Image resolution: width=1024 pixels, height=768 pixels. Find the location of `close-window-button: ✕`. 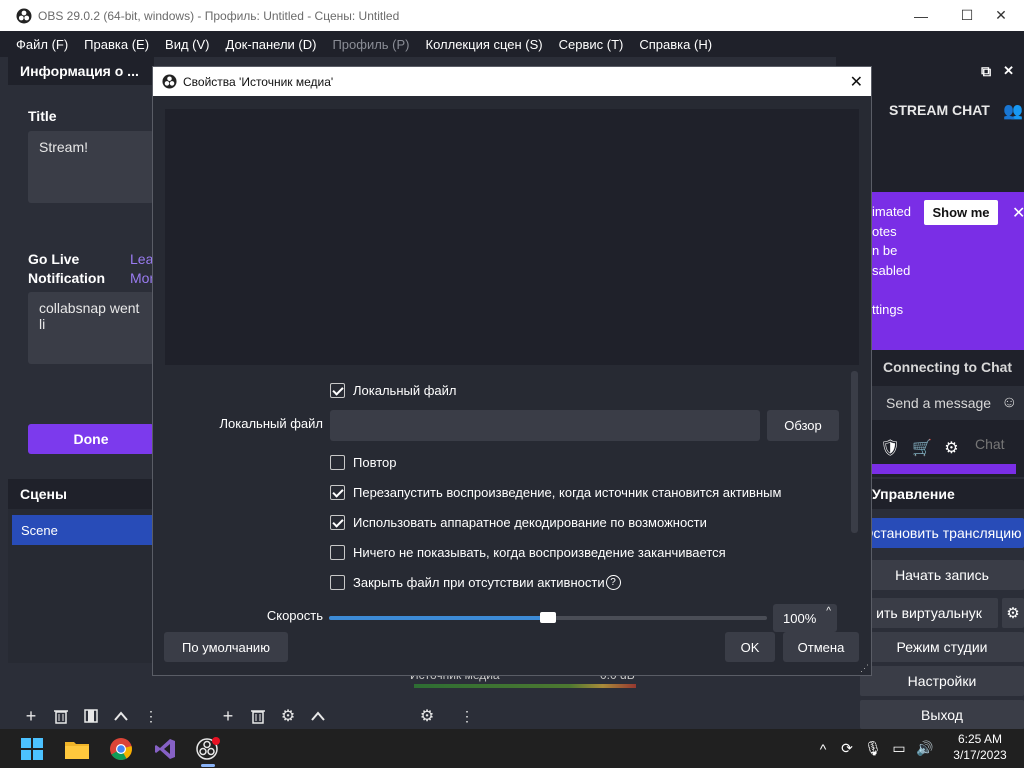

close-window-button: ✕ is located at coordinates (1001, 15).